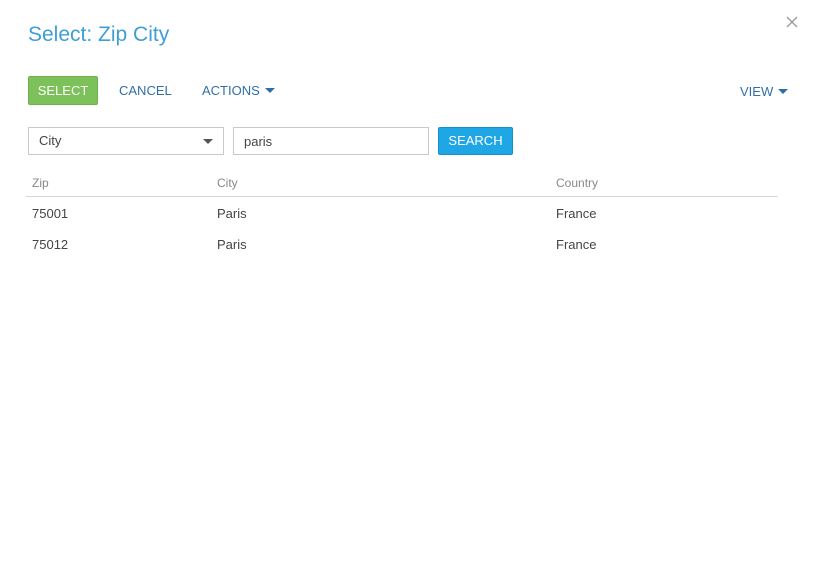 The height and width of the screenshot is (584, 818). I want to click on view-menu-button: VIEW, so click(764, 91).